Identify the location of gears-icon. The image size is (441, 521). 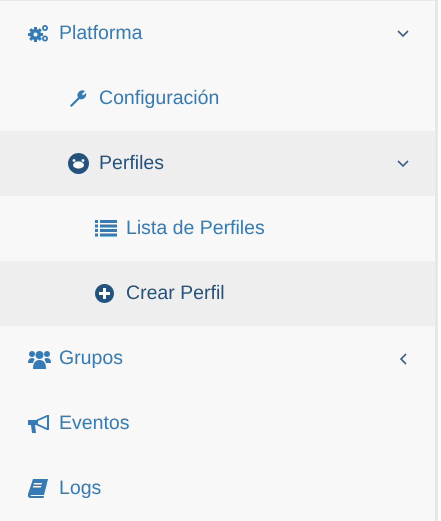
(39, 33).